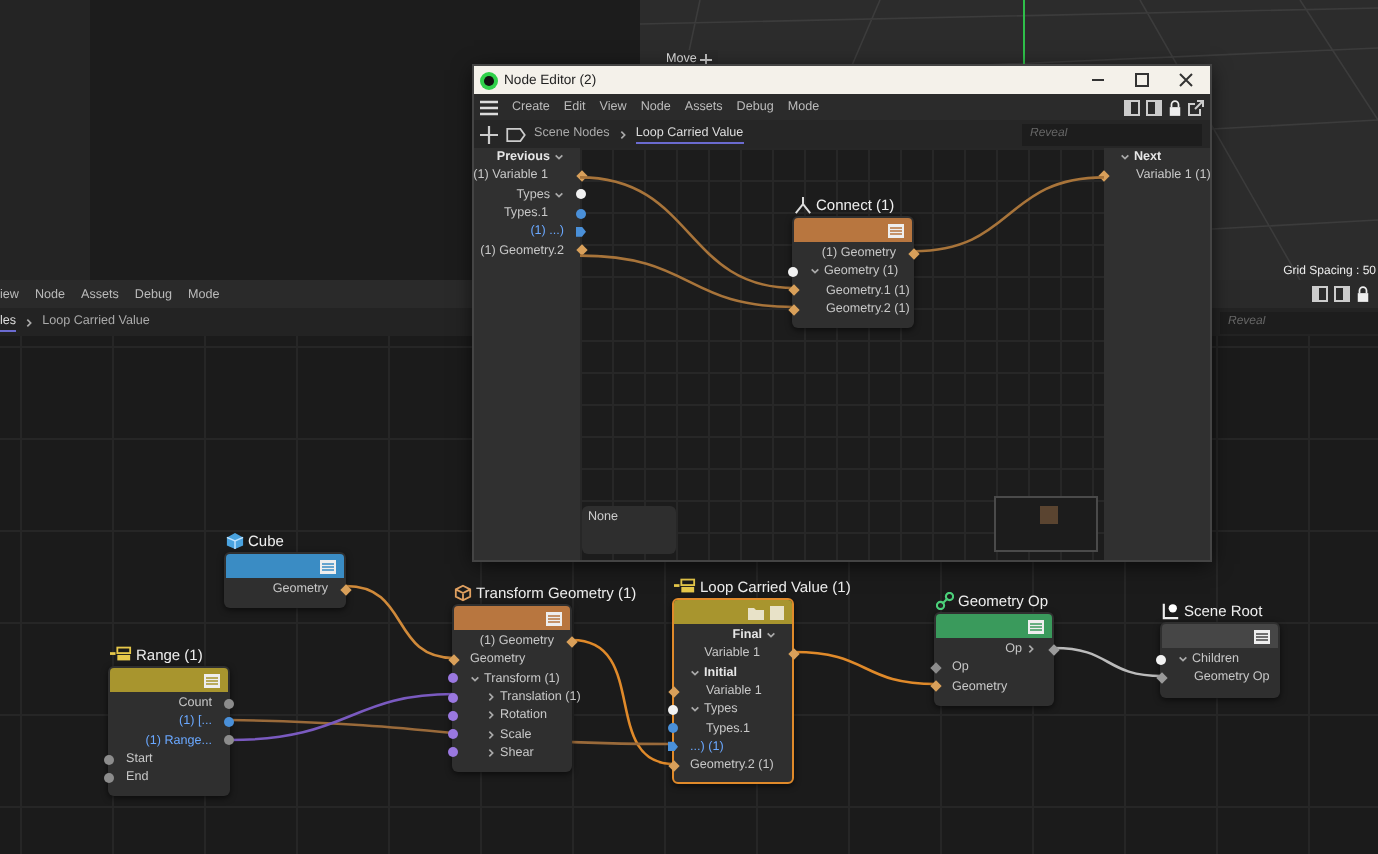  I want to click on maximize-icon, so click(1142, 80).